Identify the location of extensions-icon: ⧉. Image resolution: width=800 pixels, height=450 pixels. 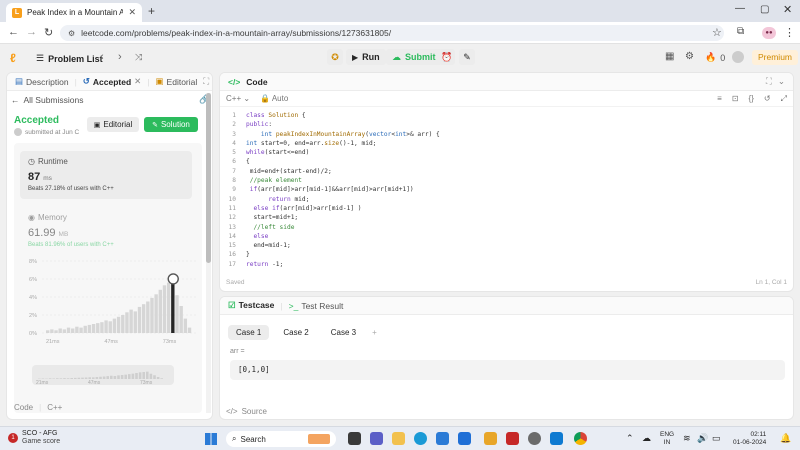
(740, 31).